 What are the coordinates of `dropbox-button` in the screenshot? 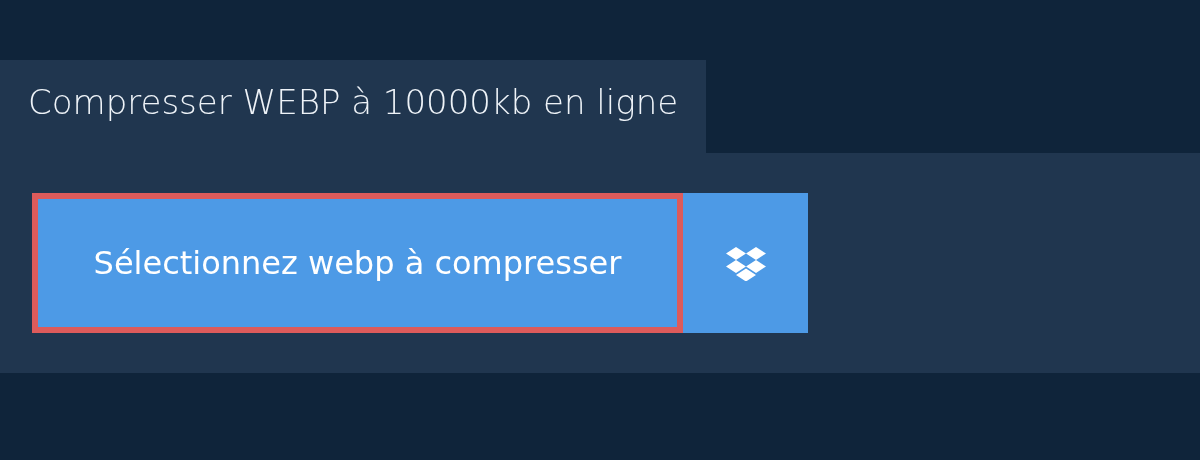 It's located at (745, 263).